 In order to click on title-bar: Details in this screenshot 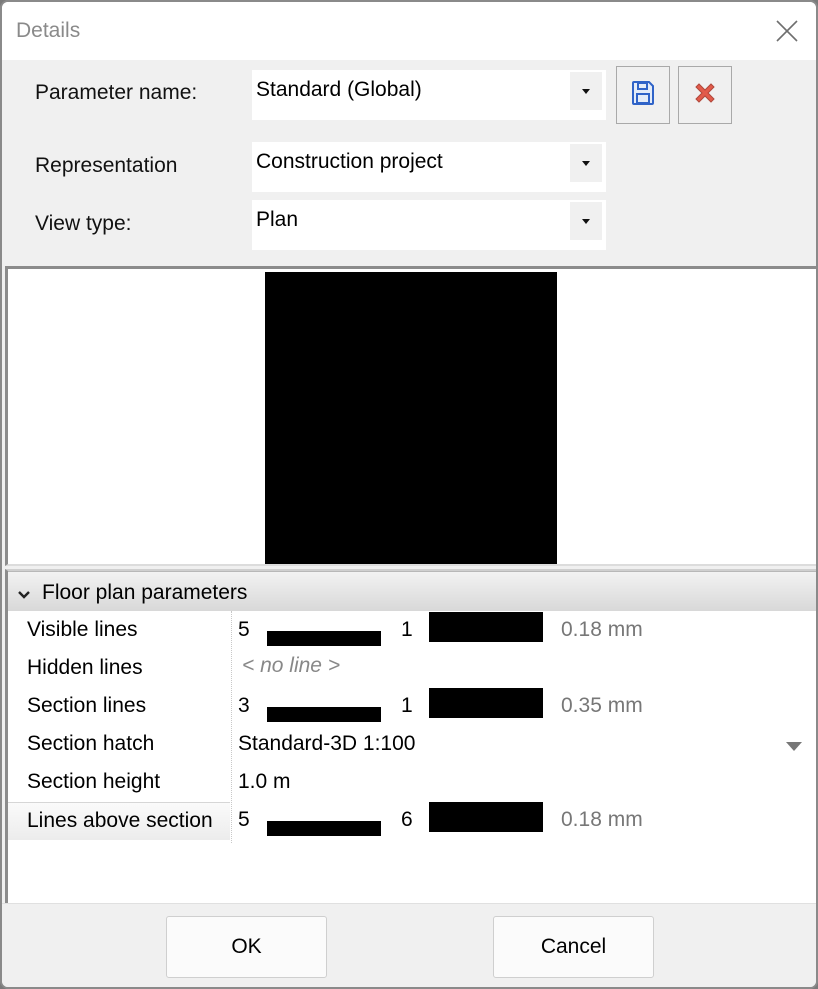, I will do `click(409, 31)`.